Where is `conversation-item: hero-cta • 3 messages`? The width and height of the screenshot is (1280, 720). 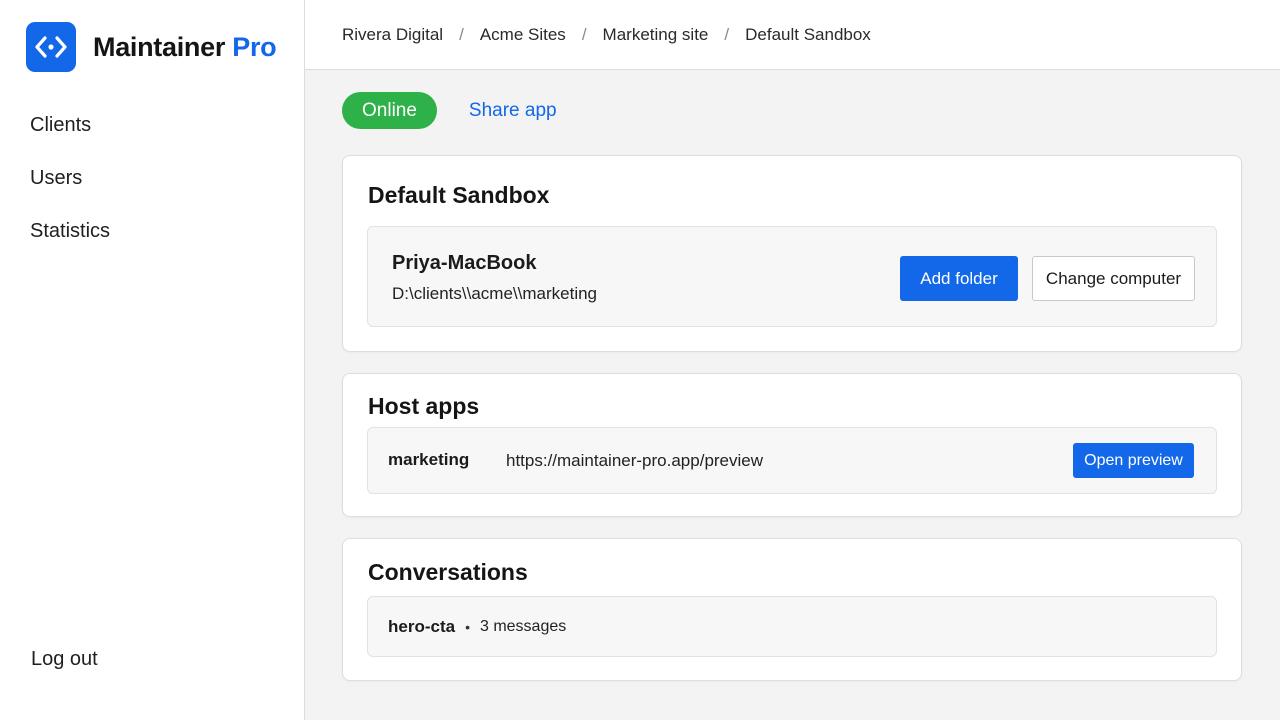 conversation-item: hero-cta • 3 messages is located at coordinates (477, 627).